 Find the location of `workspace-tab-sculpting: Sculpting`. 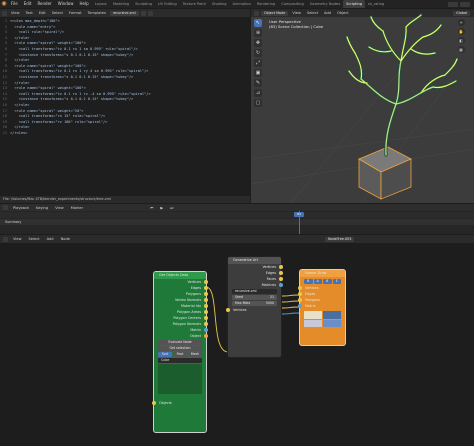

workspace-tab-sculpting: Sculpting is located at coordinates (143, 4).